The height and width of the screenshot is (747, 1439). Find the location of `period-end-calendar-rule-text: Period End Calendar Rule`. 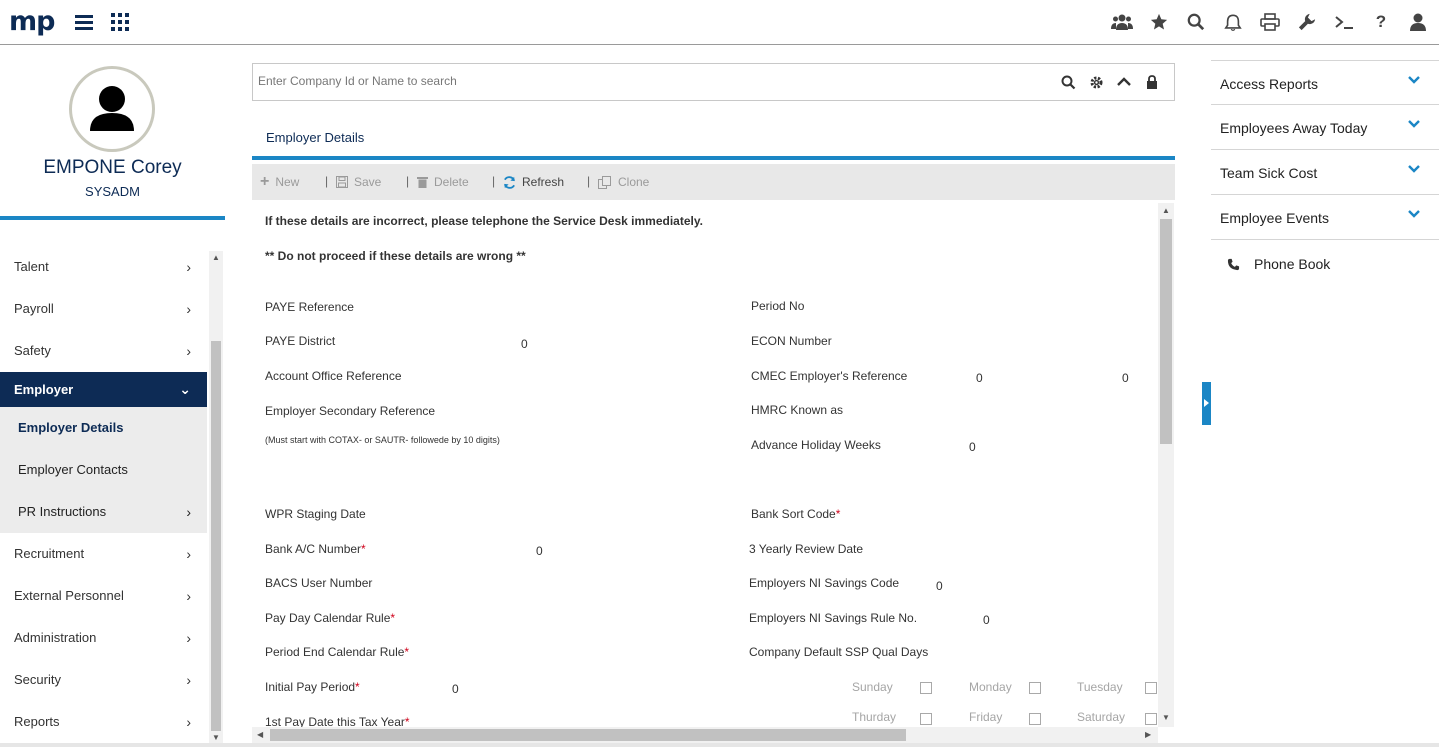

period-end-calendar-rule-text: Period End Calendar Rule is located at coordinates (335, 652).